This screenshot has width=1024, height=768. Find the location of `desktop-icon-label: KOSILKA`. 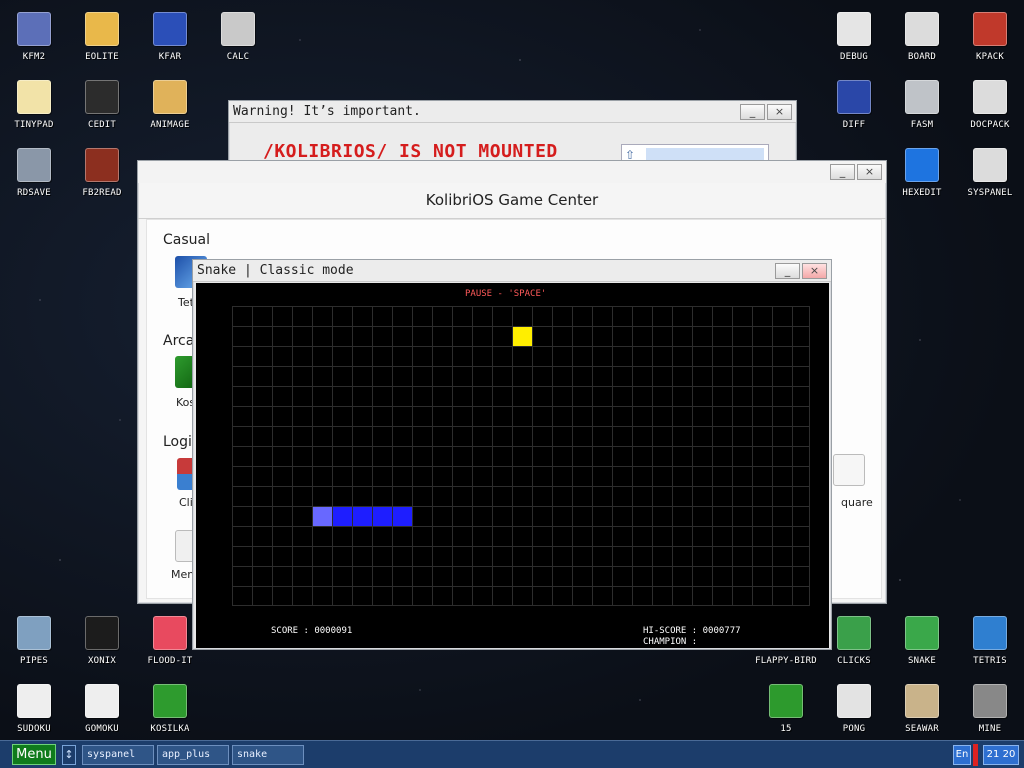

desktop-icon-label: KOSILKA is located at coordinates (170, 729).